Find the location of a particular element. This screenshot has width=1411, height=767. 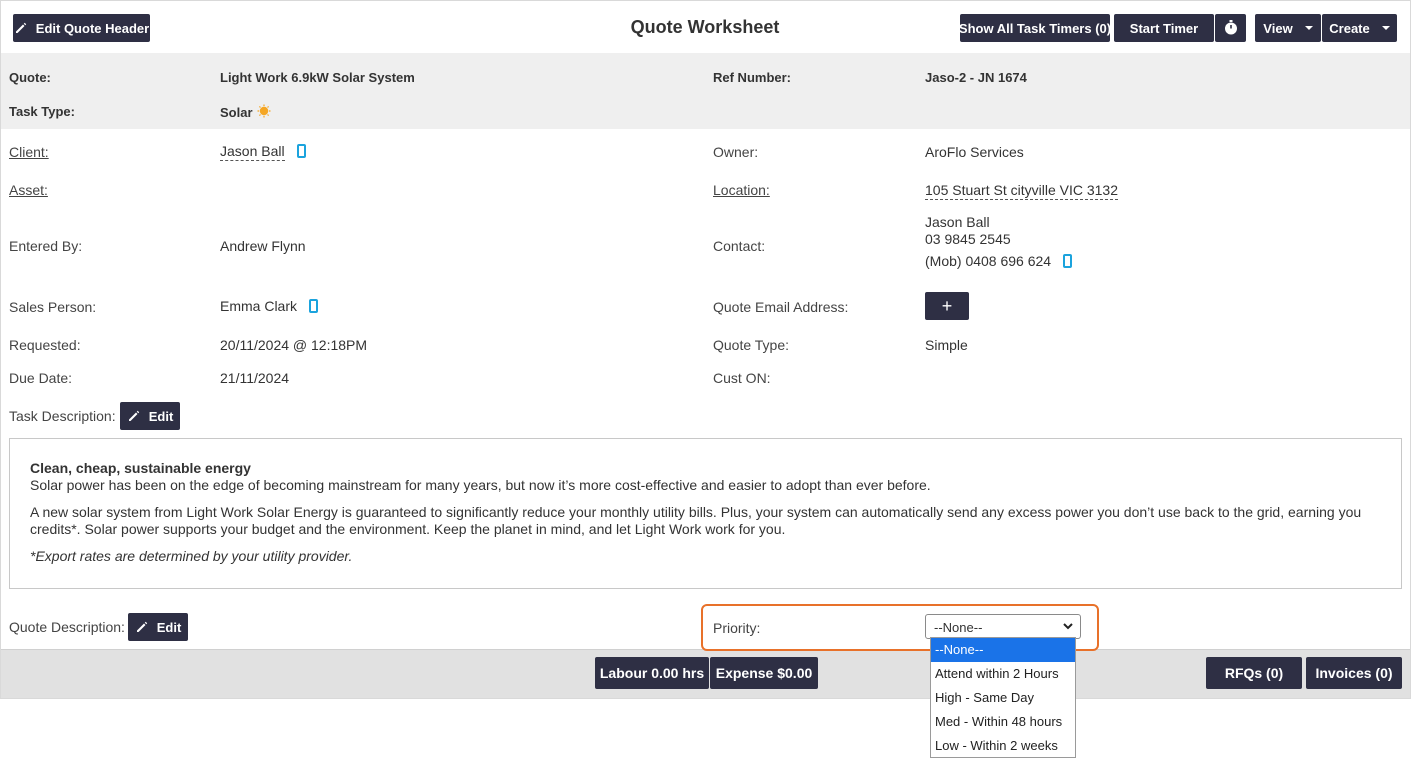

client-link: Jason Ball is located at coordinates (252, 152).